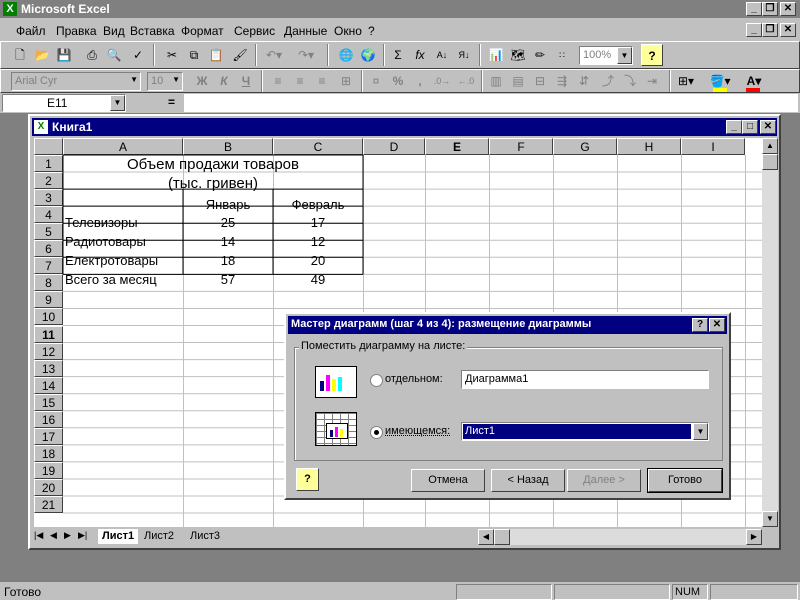 The width and height of the screenshot is (800, 600). What do you see at coordinates (67, 535) in the screenshot?
I see `next-sheet-icon: ▶` at bounding box center [67, 535].